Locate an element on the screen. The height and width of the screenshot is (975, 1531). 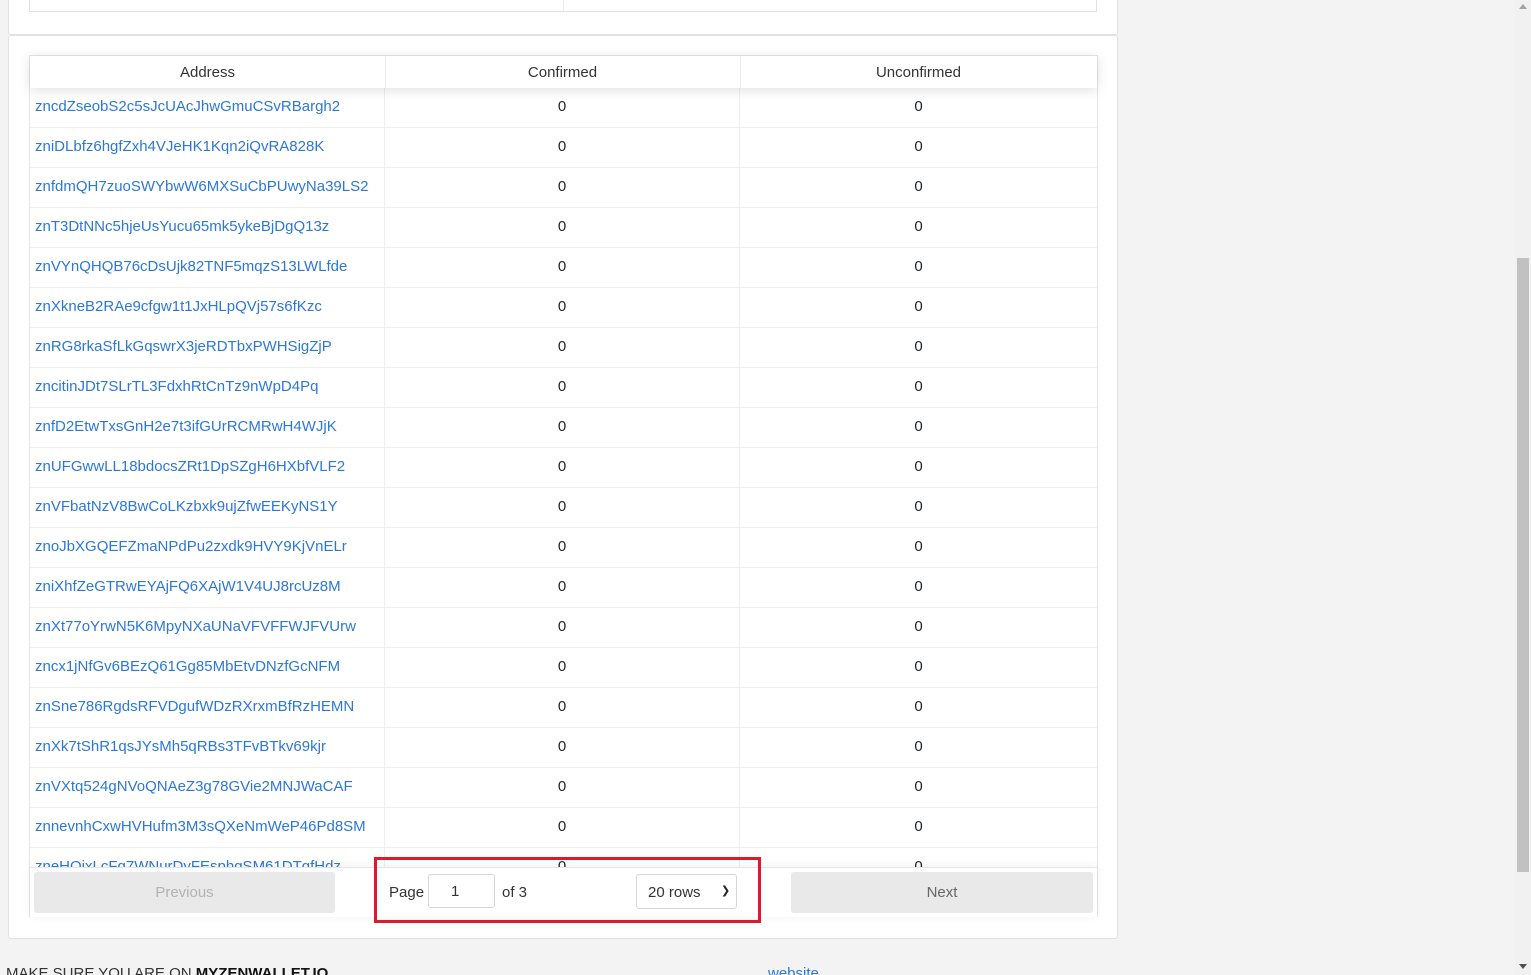
header-unconfirmed: Unconfirmed is located at coordinates (918, 72).